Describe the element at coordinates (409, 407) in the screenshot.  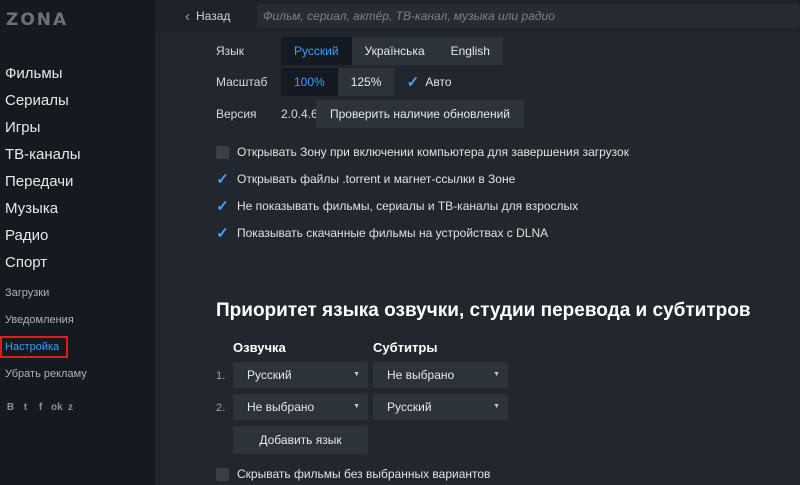
I see `subtitles-select-2-value: Русский` at that location.